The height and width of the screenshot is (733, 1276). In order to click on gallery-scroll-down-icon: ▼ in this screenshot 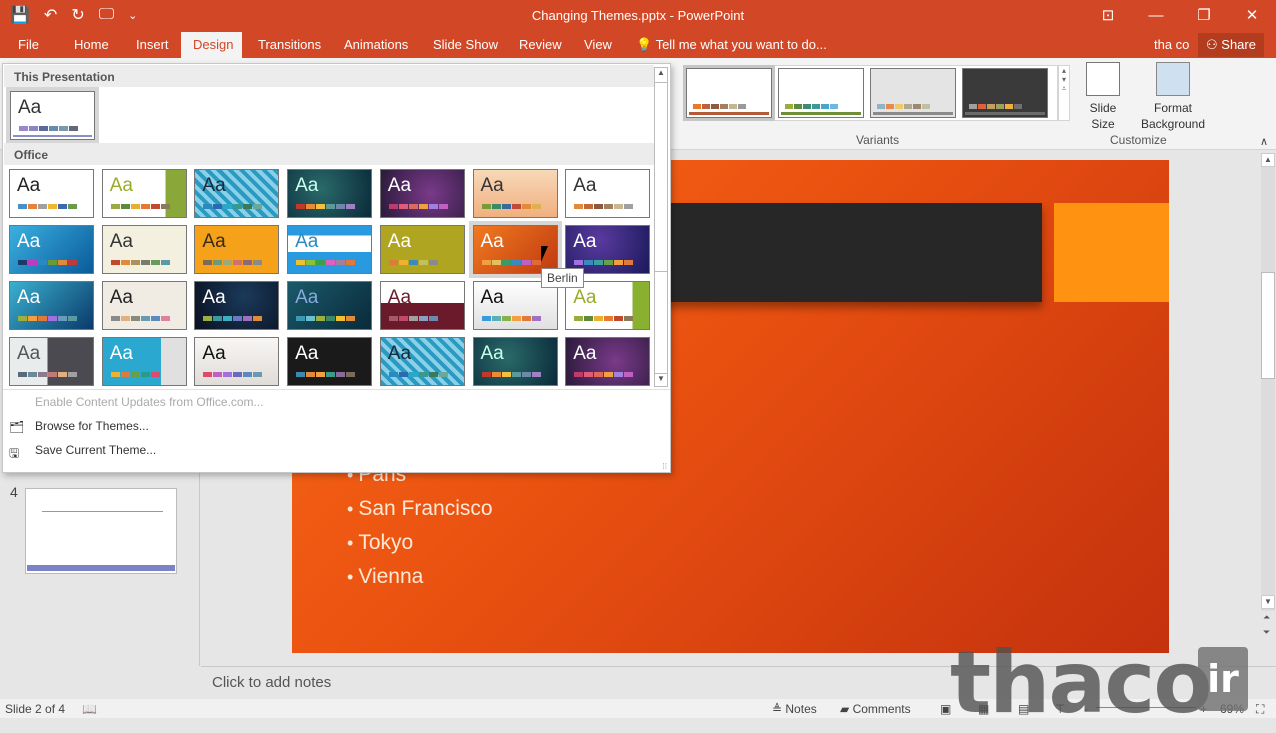, I will do `click(661, 380)`.